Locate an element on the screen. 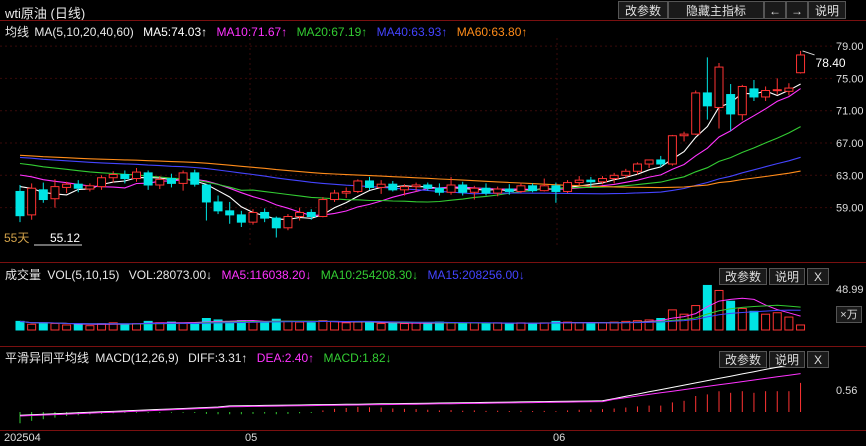 This screenshot has width=866, height=446. next-arrow-button: → is located at coordinates (797, 10).